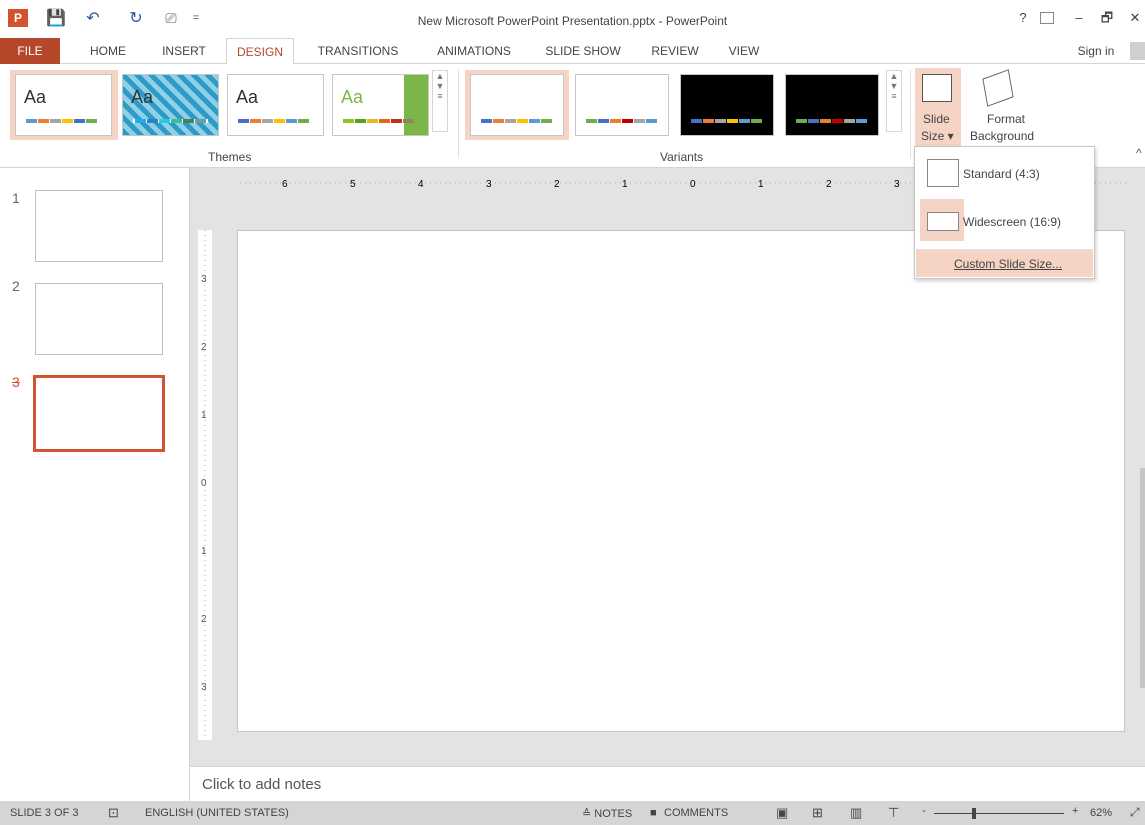 This screenshot has width=1145, height=825. Describe the element at coordinates (1096, 51) in the screenshot. I see `sign-in-link: Sign in` at that location.